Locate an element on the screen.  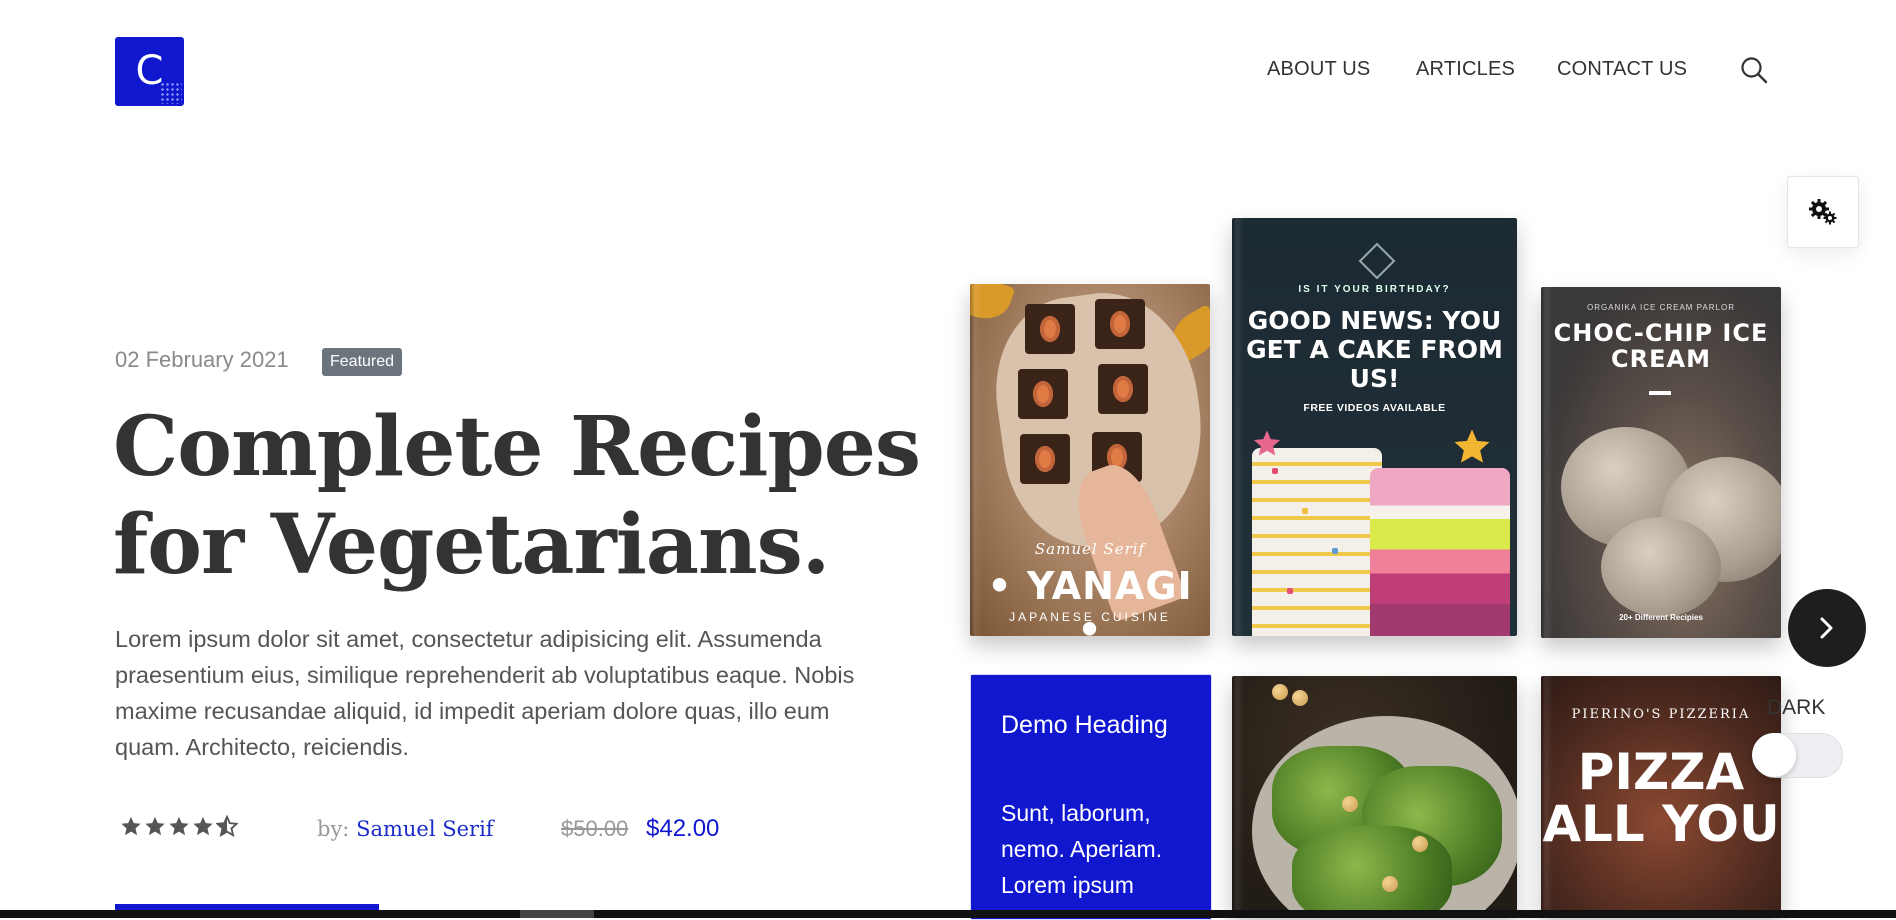
rating-stars is located at coordinates (179, 830).